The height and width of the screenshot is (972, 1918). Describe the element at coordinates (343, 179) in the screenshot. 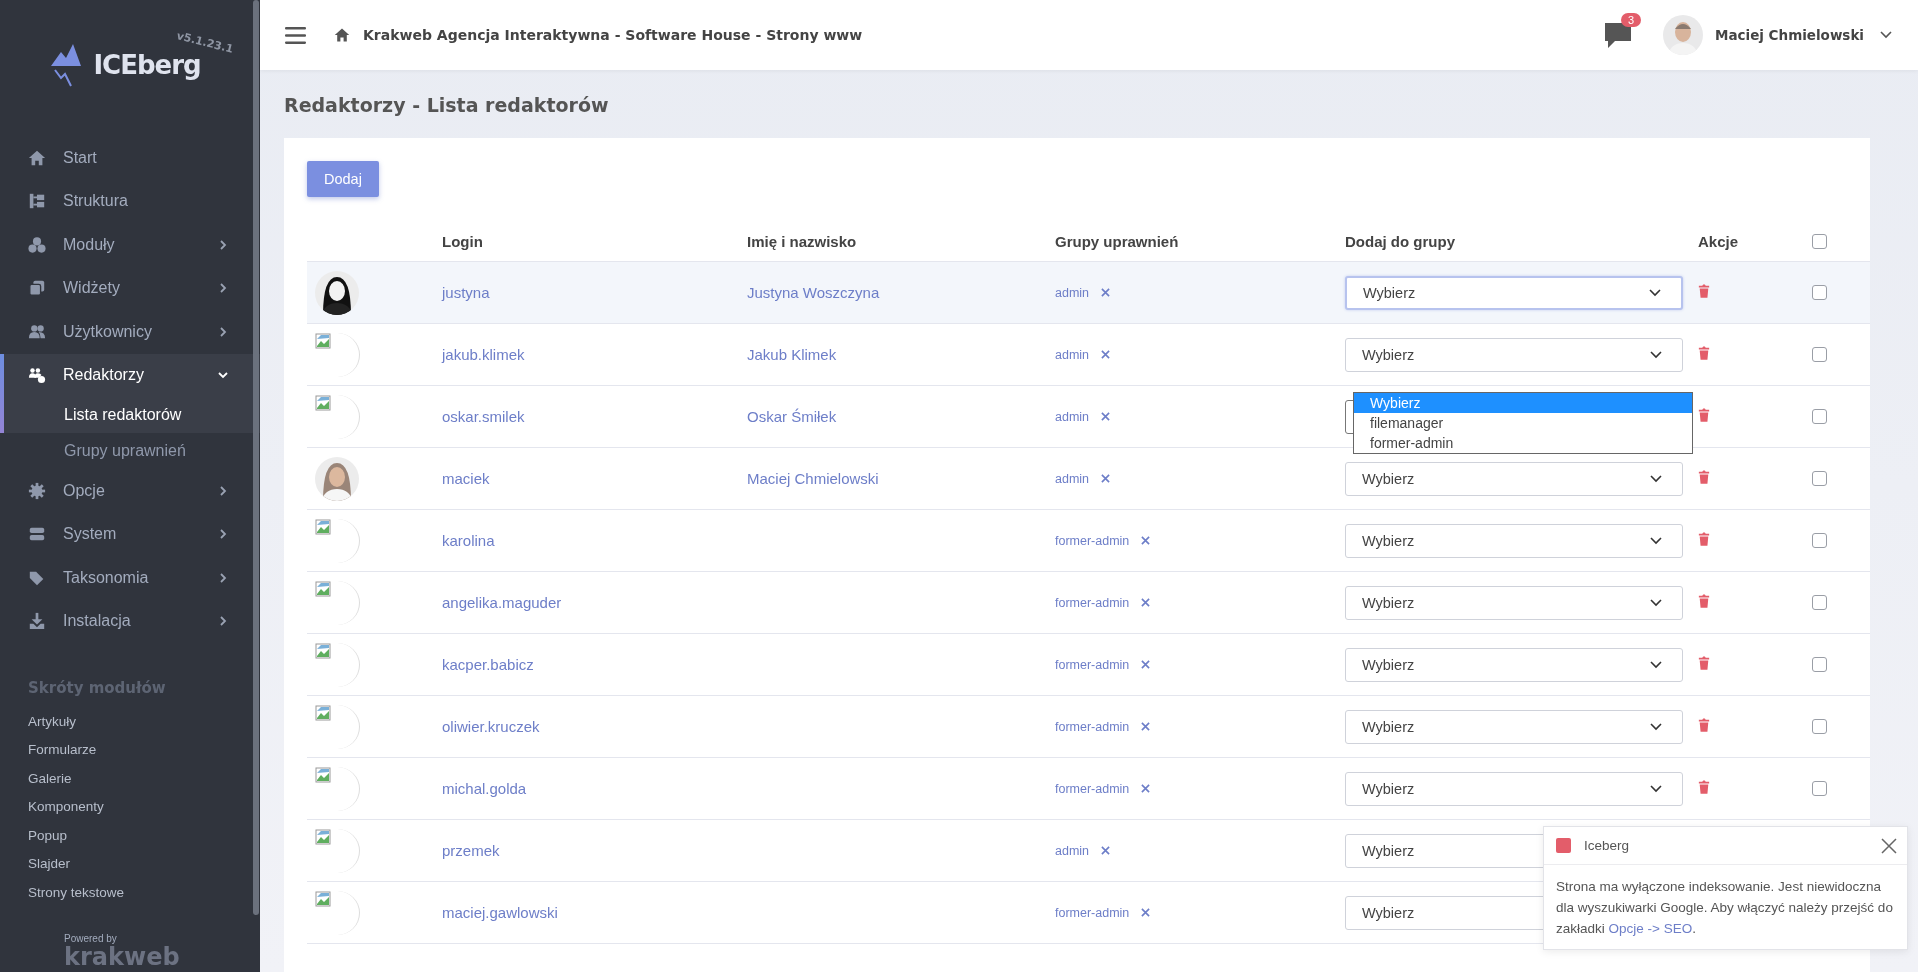

I see `add-button: Dodaj` at that location.